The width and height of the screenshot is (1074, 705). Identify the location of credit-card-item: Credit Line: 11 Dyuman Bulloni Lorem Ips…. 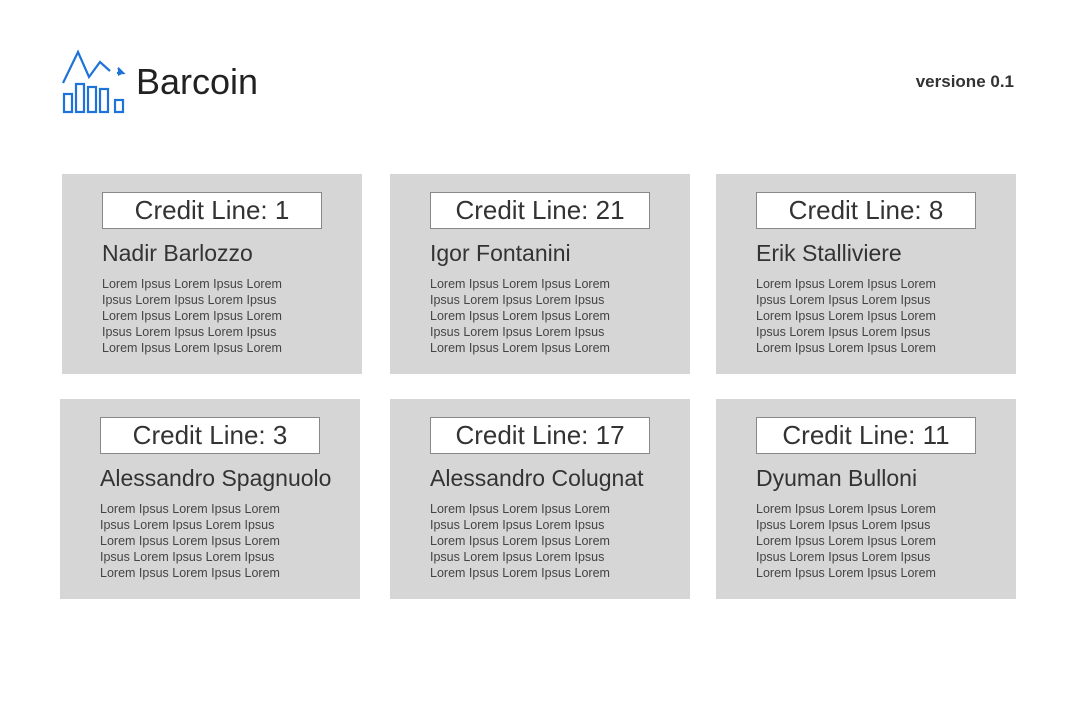
(866, 499).